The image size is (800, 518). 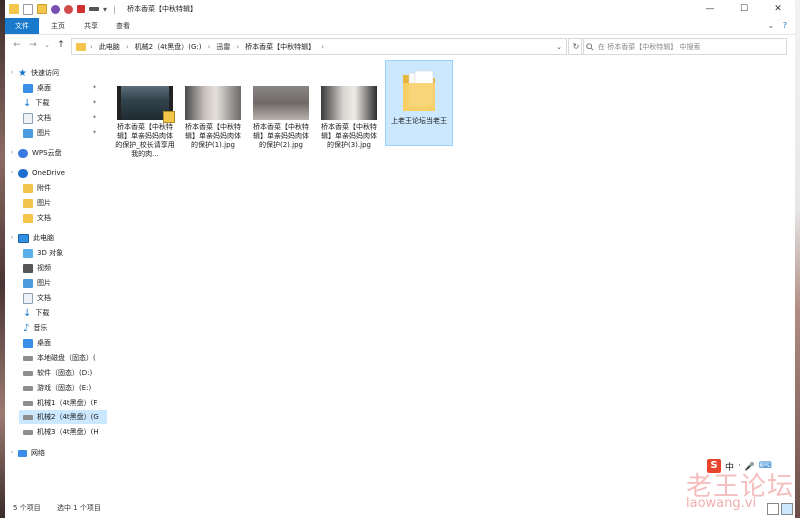 What do you see at coordinates (27, 103) in the screenshot?
I see `download-icon: ↓` at bounding box center [27, 103].